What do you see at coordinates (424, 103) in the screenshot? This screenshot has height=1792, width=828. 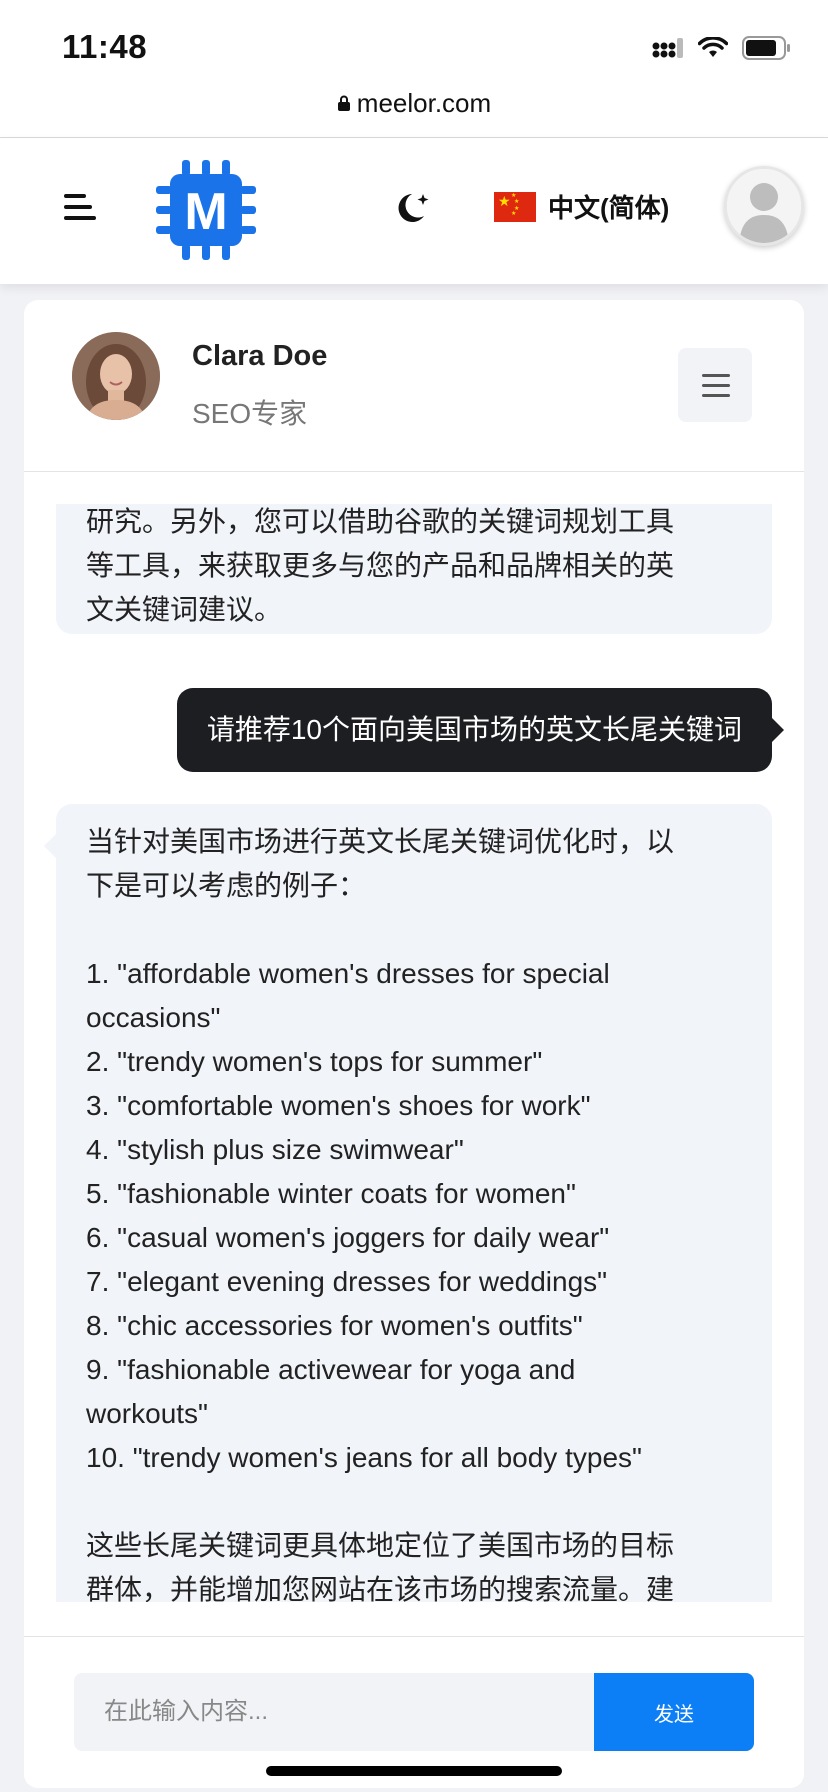 I see `url-text: meelor.com` at bounding box center [424, 103].